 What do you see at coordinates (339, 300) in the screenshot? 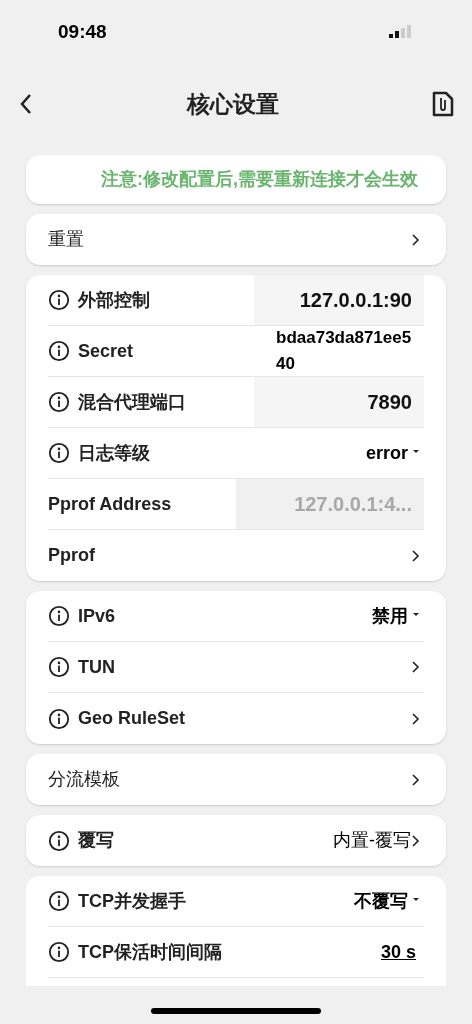
I see `input-field: 127.0.0.1:90` at bounding box center [339, 300].